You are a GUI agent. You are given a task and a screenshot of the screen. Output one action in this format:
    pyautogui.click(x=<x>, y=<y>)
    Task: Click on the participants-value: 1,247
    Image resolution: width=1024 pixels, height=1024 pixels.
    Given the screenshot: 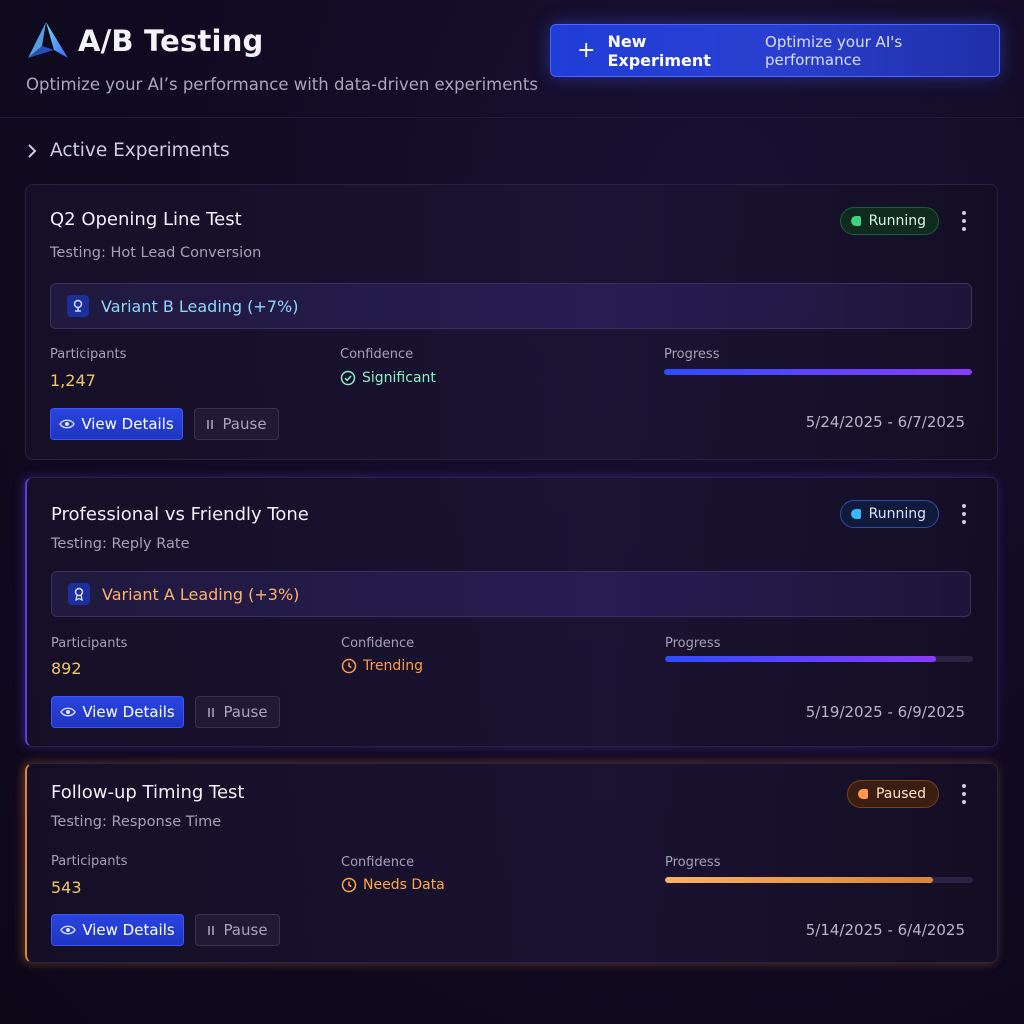 What is the action you would take?
    pyautogui.click(x=73, y=380)
    